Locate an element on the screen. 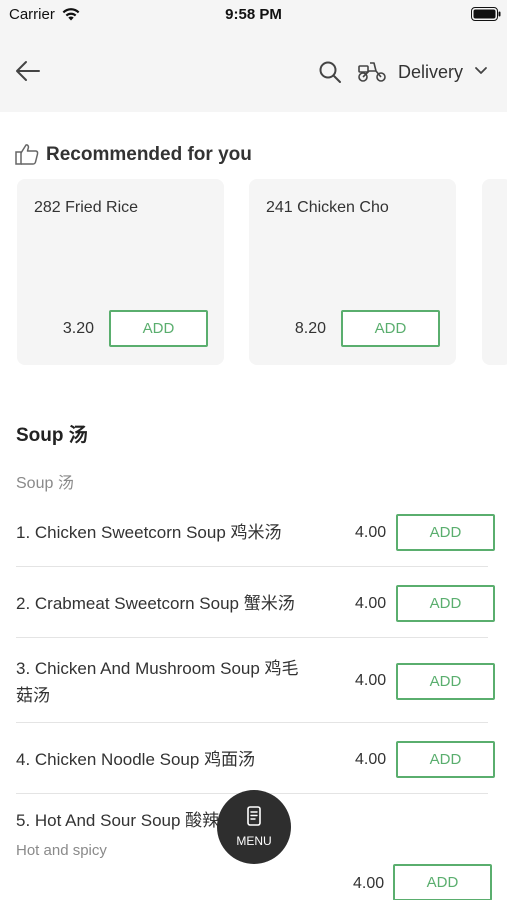  menu-item-row: 2. Crabmeat Sweetcorn Soup 蟹米汤 4.00 ADD is located at coordinates (253, 611).